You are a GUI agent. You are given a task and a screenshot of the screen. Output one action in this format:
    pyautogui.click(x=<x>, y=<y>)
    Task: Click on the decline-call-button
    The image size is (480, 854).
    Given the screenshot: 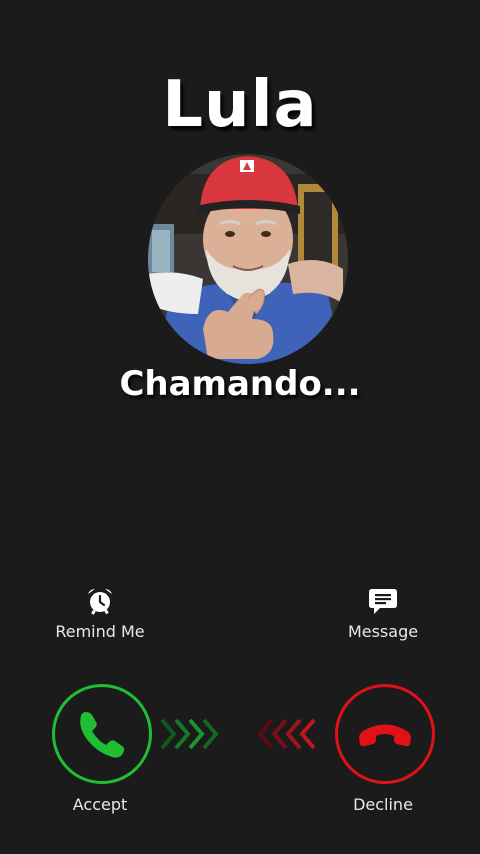 What is the action you would take?
    pyautogui.click(x=385, y=734)
    